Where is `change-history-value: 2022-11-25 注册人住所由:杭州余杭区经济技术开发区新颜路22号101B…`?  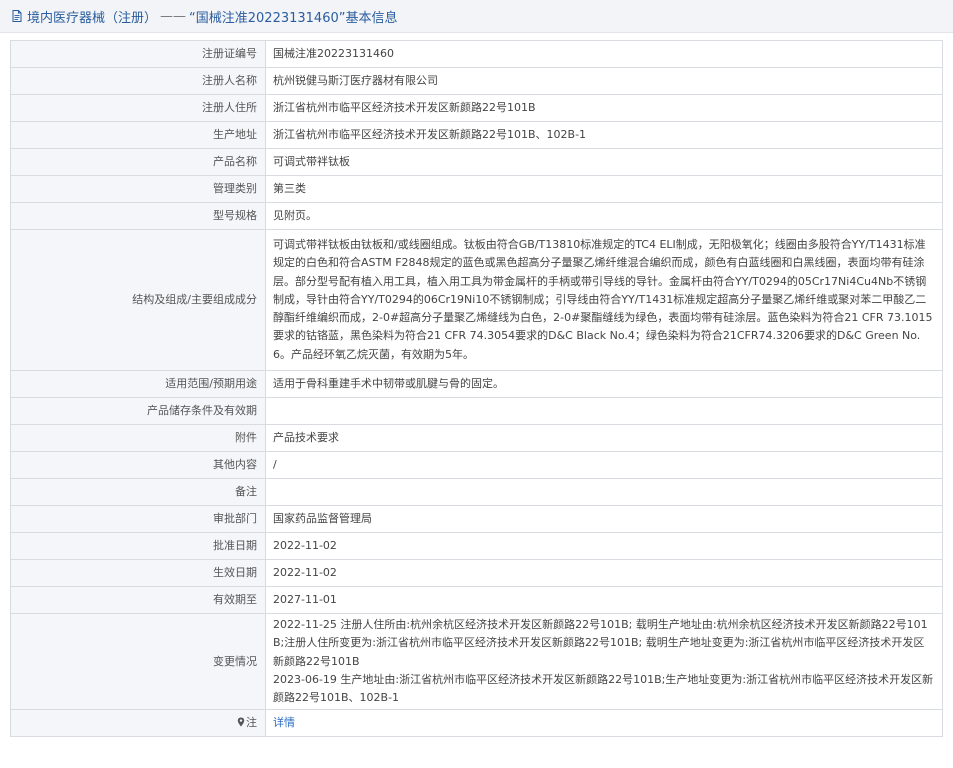 change-history-value: 2022-11-25 注册人住所由:杭州余杭区经济技术开发区新颜路22号101B… is located at coordinates (604, 661).